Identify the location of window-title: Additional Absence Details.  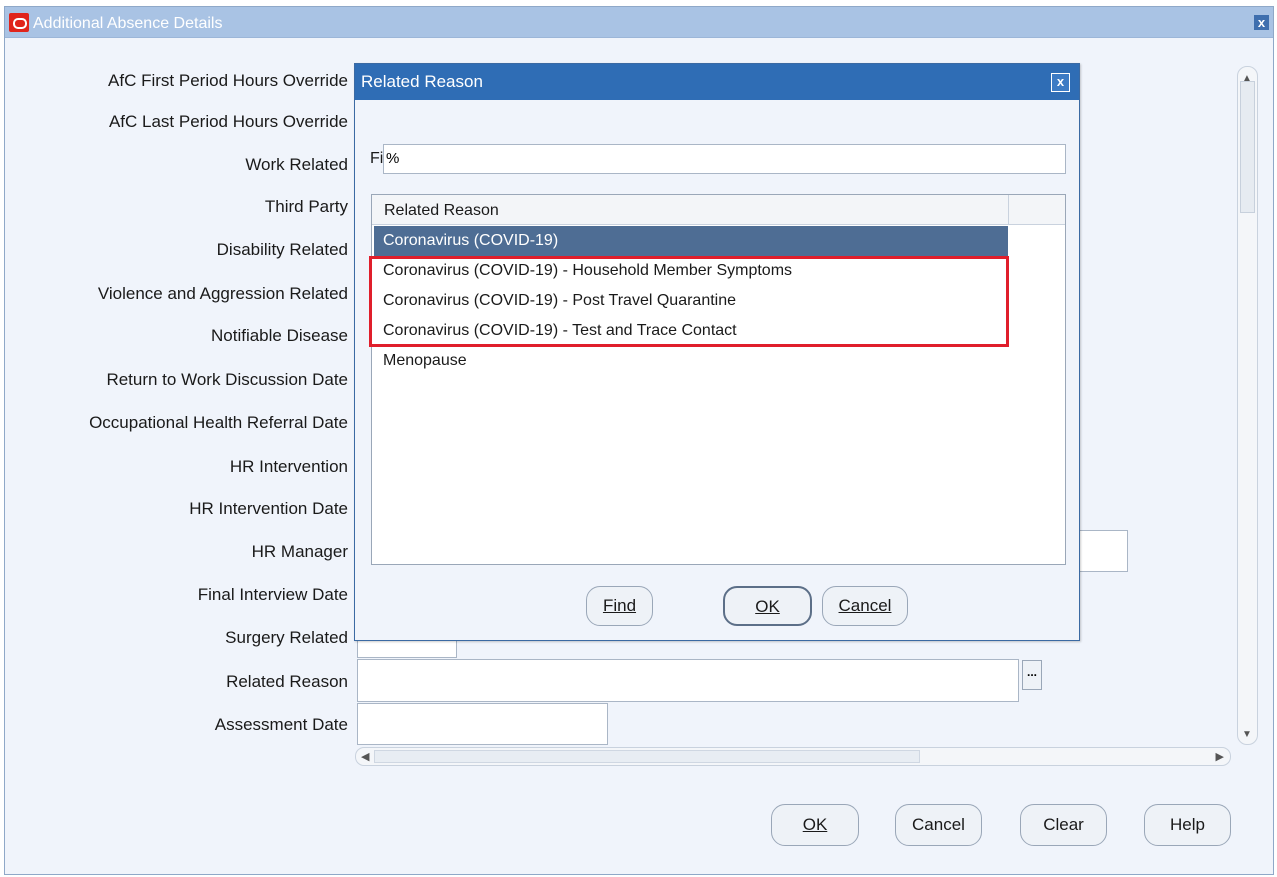
(128, 23).